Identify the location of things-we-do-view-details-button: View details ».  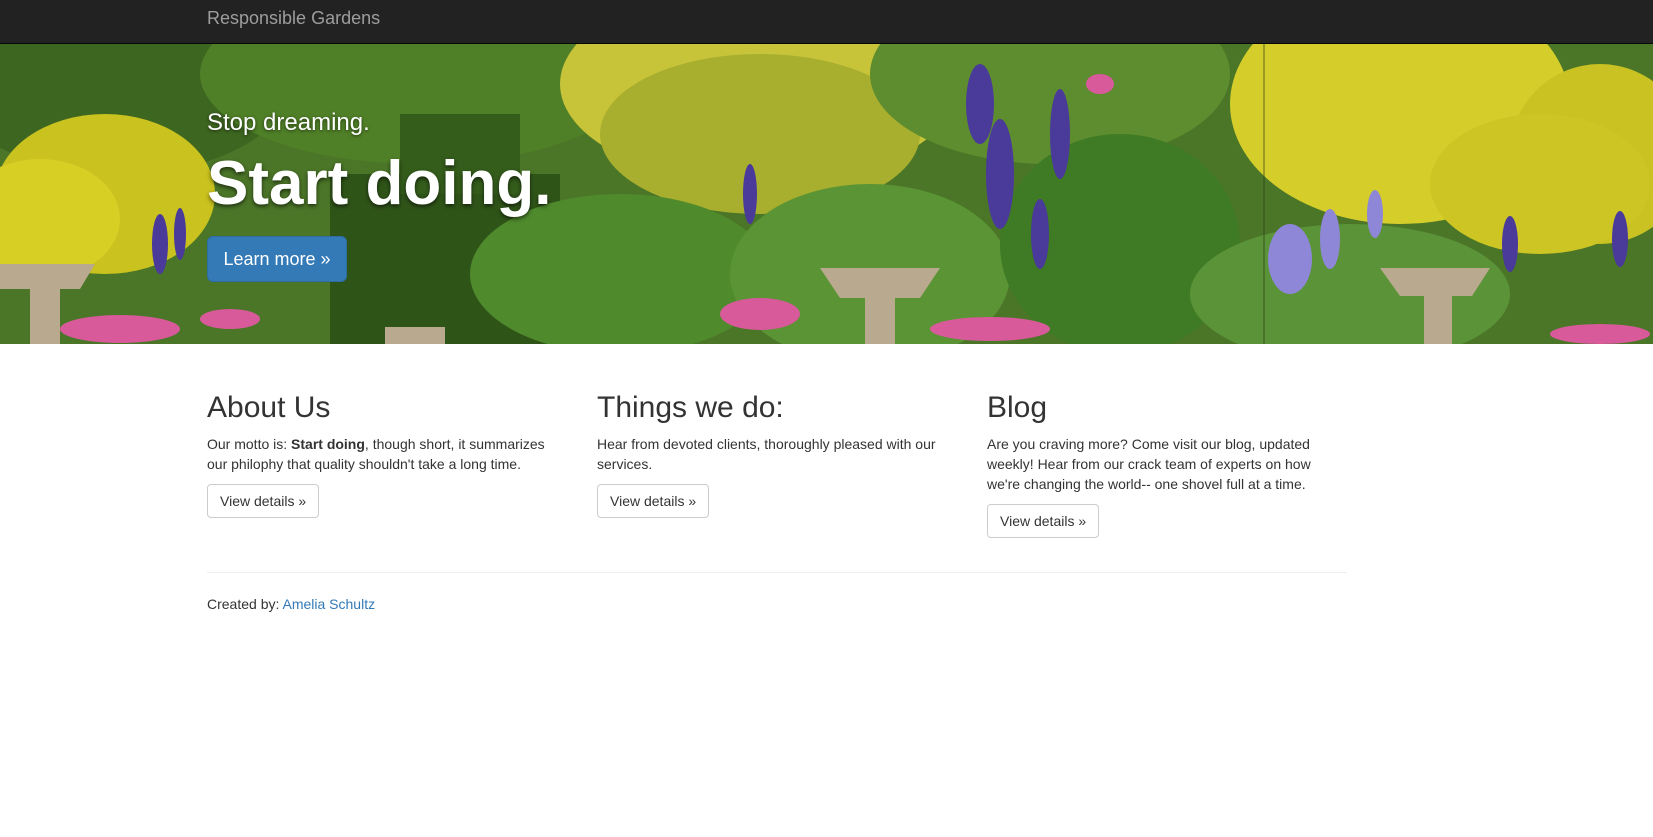
(653, 501).